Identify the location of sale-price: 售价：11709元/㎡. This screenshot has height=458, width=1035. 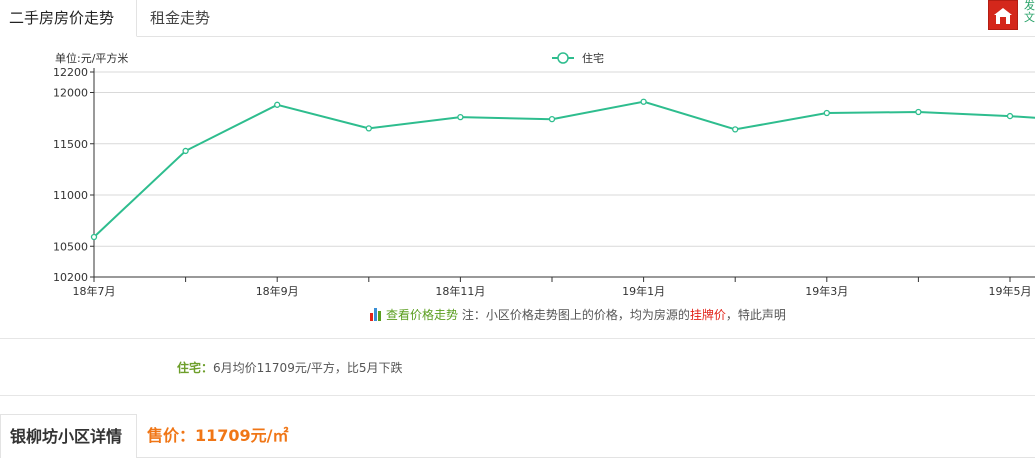
(218, 435).